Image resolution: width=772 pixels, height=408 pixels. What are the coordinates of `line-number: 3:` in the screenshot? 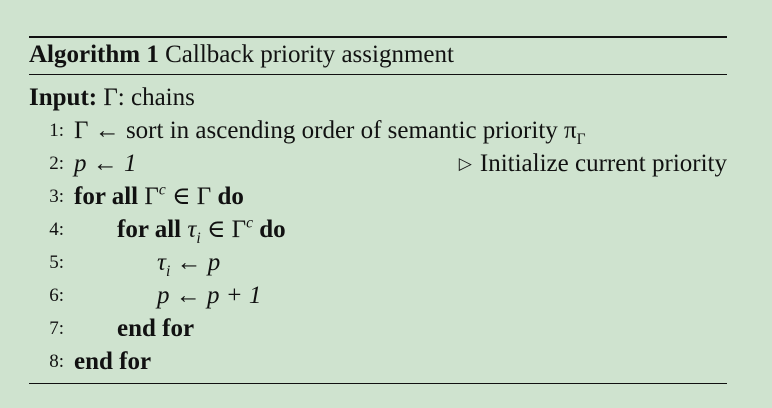 It's located at (56, 196).